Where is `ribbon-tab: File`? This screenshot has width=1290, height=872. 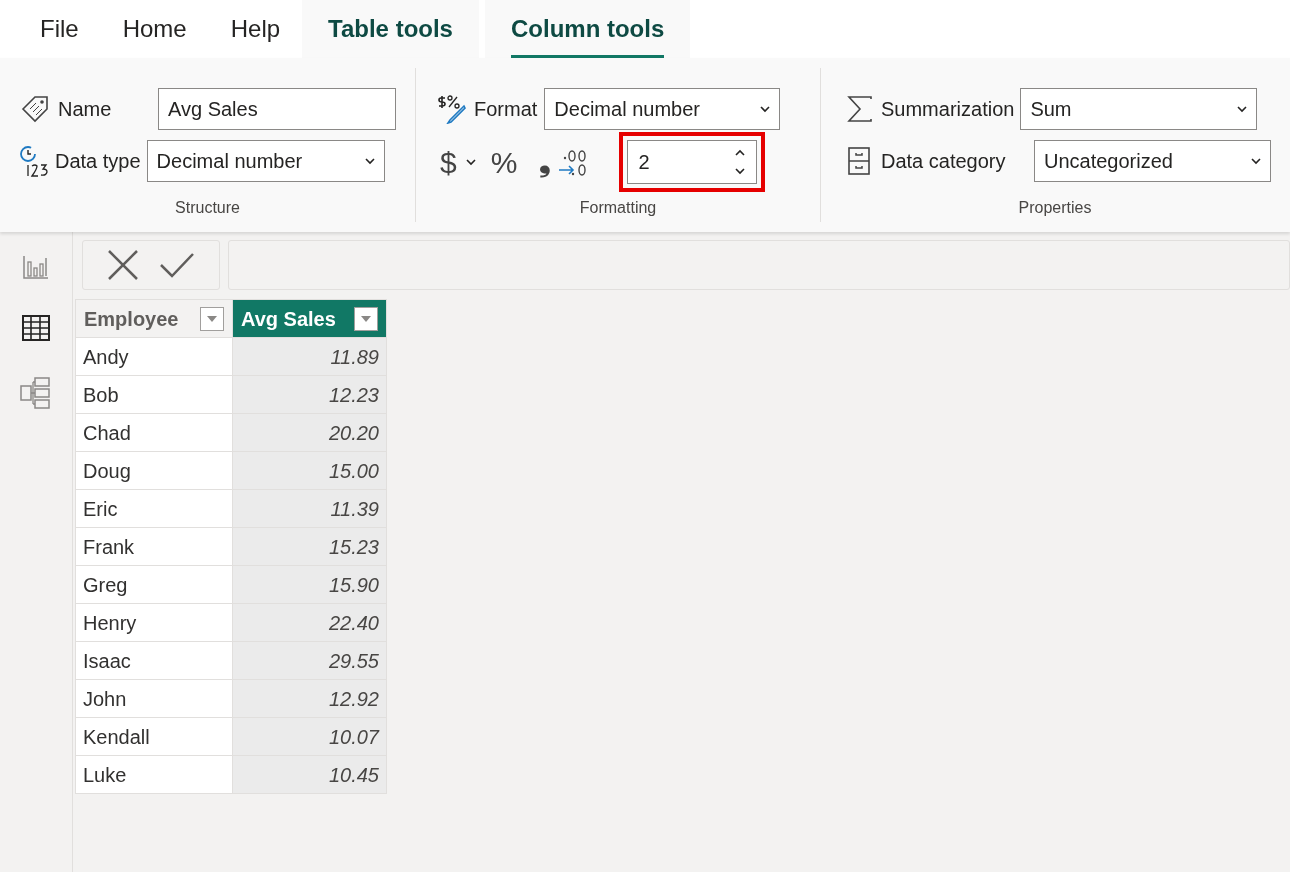
ribbon-tab: File is located at coordinates (59, 29).